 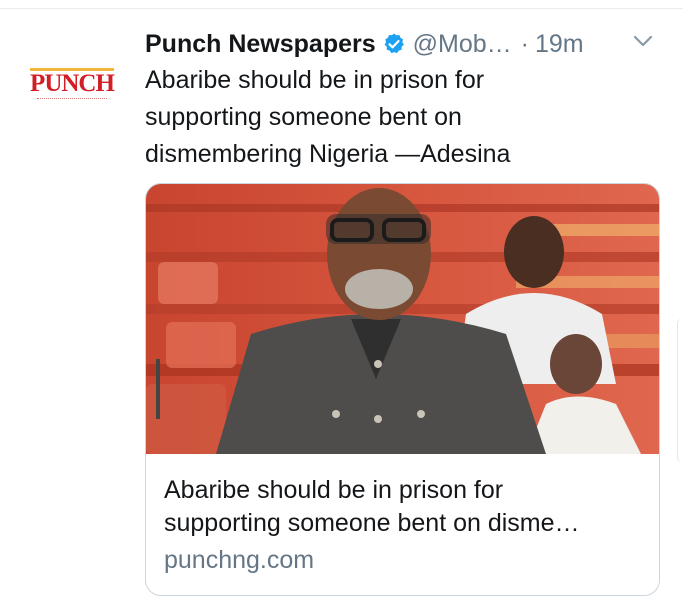 What do you see at coordinates (680, 390) in the screenshot?
I see `scrollbar-edge` at bounding box center [680, 390].